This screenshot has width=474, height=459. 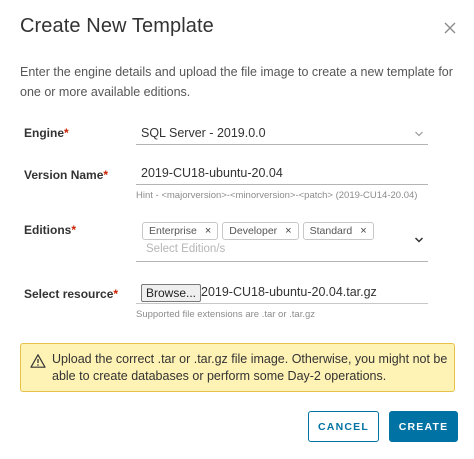 I want to click on engine-select-value: SQL Server - 2019.0.0, so click(x=203, y=133).